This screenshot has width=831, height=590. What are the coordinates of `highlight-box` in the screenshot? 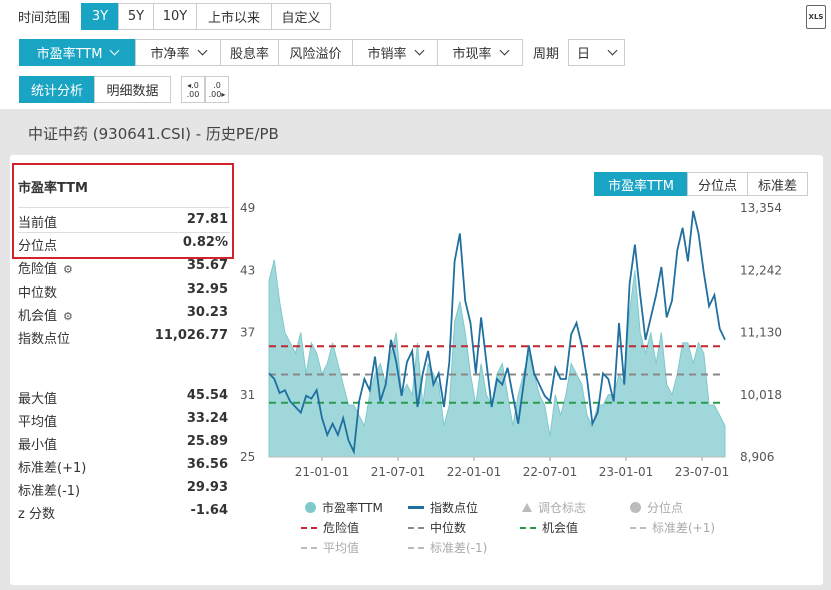 It's located at (123, 211).